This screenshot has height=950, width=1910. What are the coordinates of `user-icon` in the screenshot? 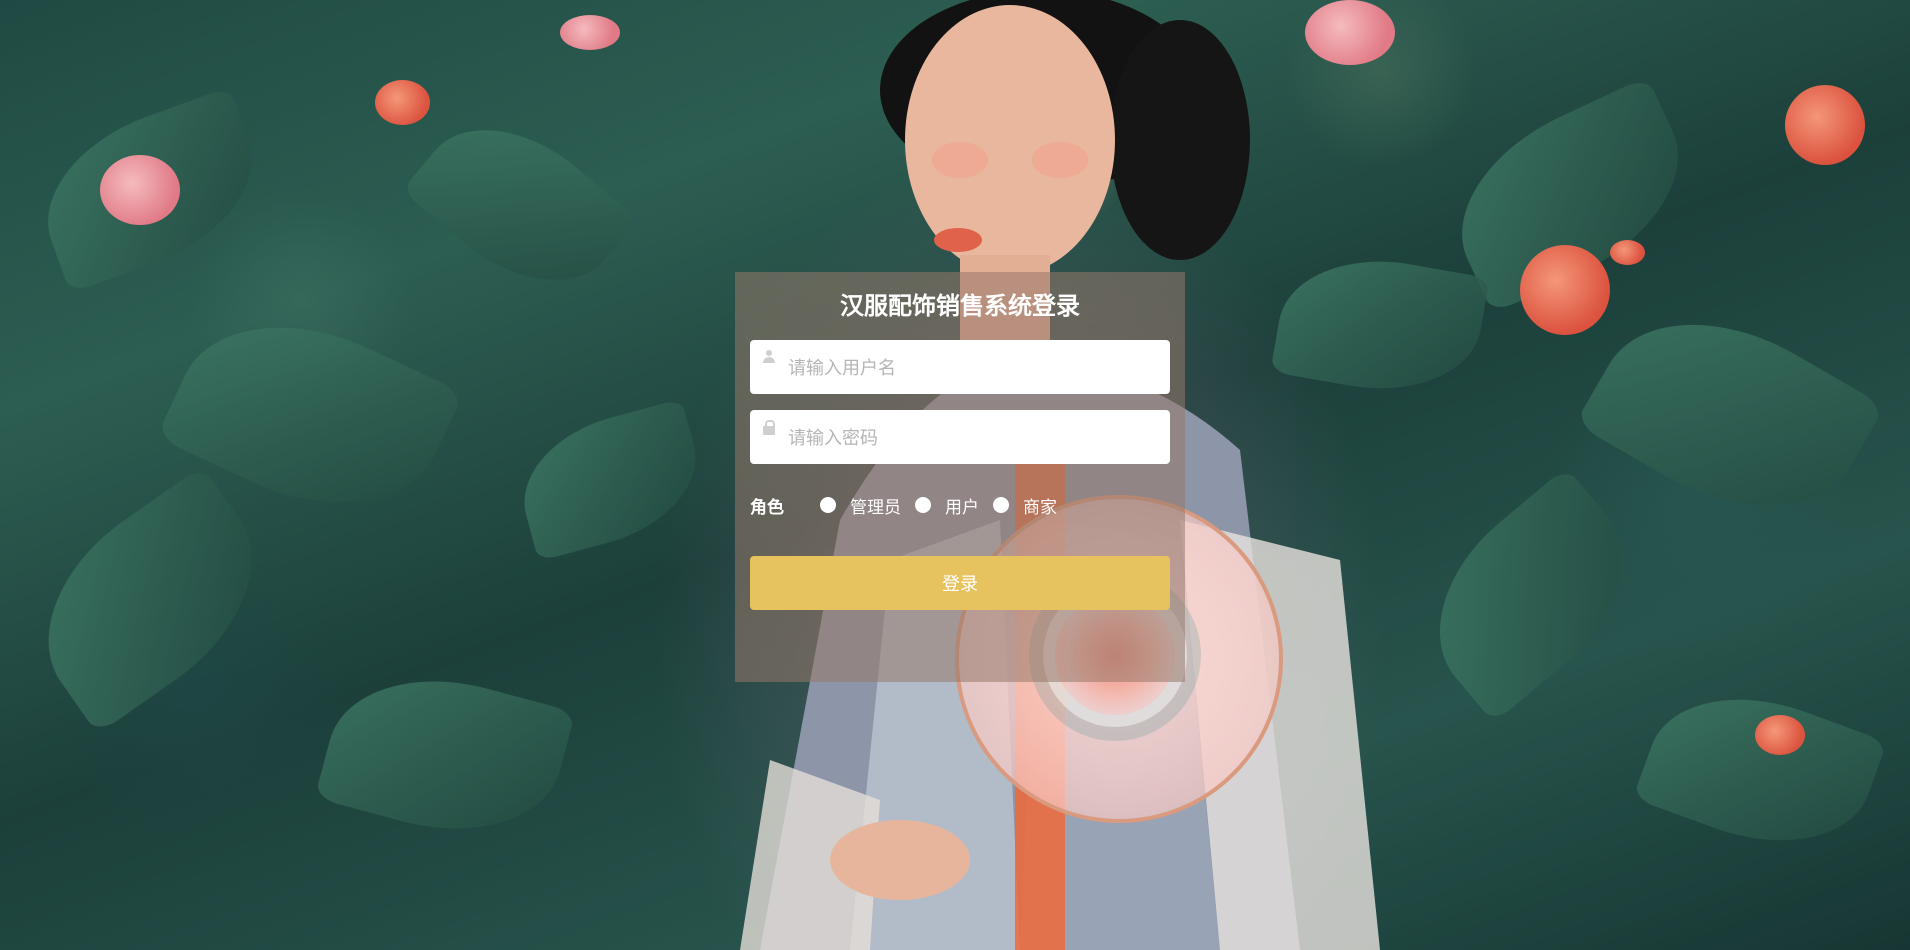 It's located at (769, 357).